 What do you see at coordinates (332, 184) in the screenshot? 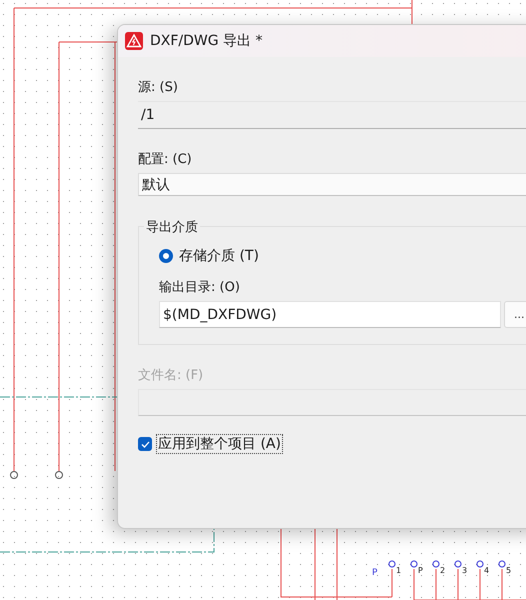
I see `config-dropdown: 默认` at bounding box center [332, 184].